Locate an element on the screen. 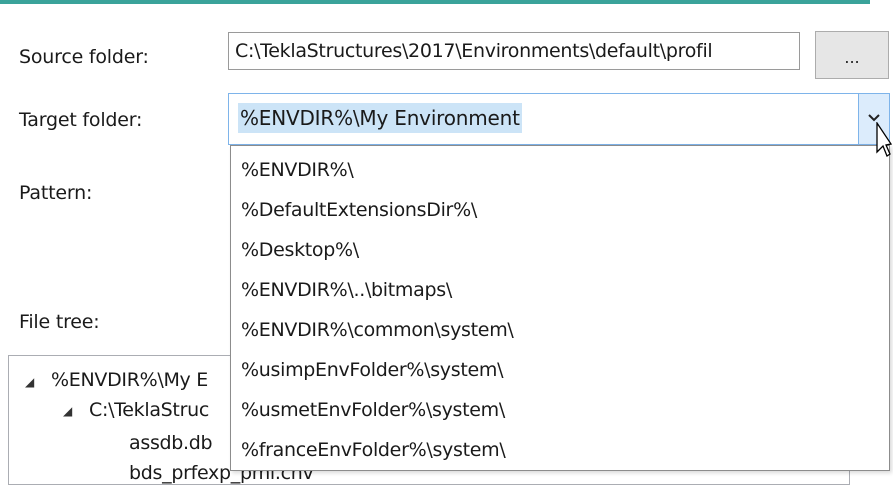 This screenshot has height=485, width=893. dropdown-option: %DefaultExtensionsDir%\ is located at coordinates (359, 210).